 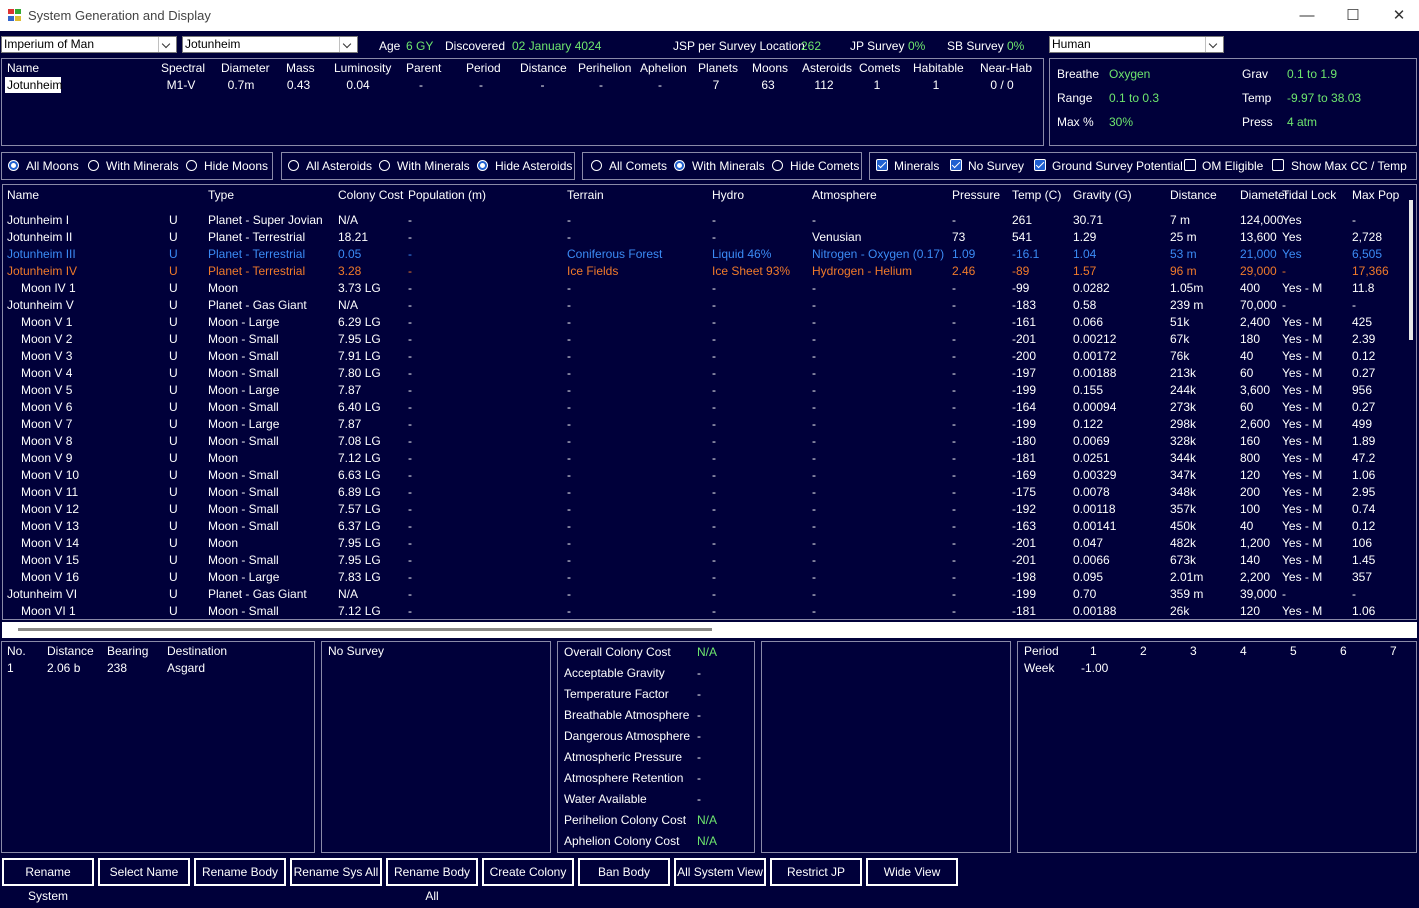 I want to click on cell-cc: N/A, so click(x=348, y=594).